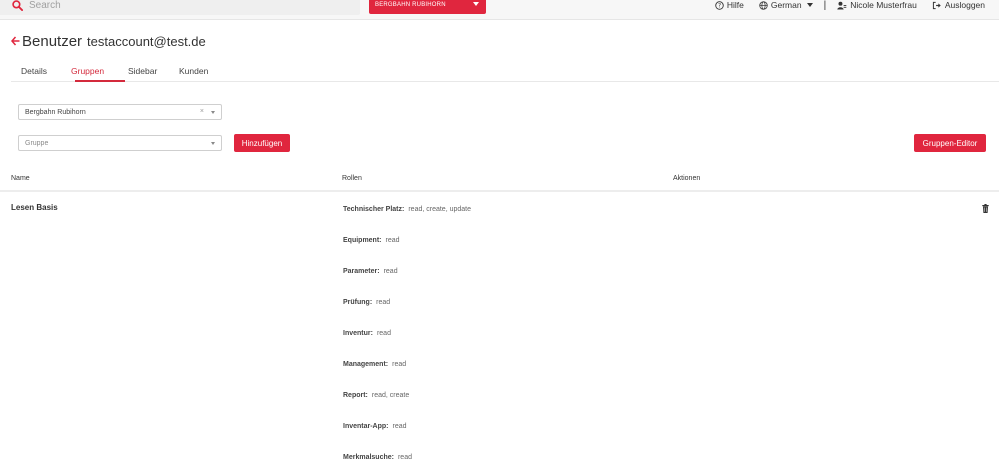 Image resolution: width=999 pixels, height=464 pixels. What do you see at coordinates (883, 5) in the screenshot?
I see `user-name: Nicole Musterfrau` at bounding box center [883, 5].